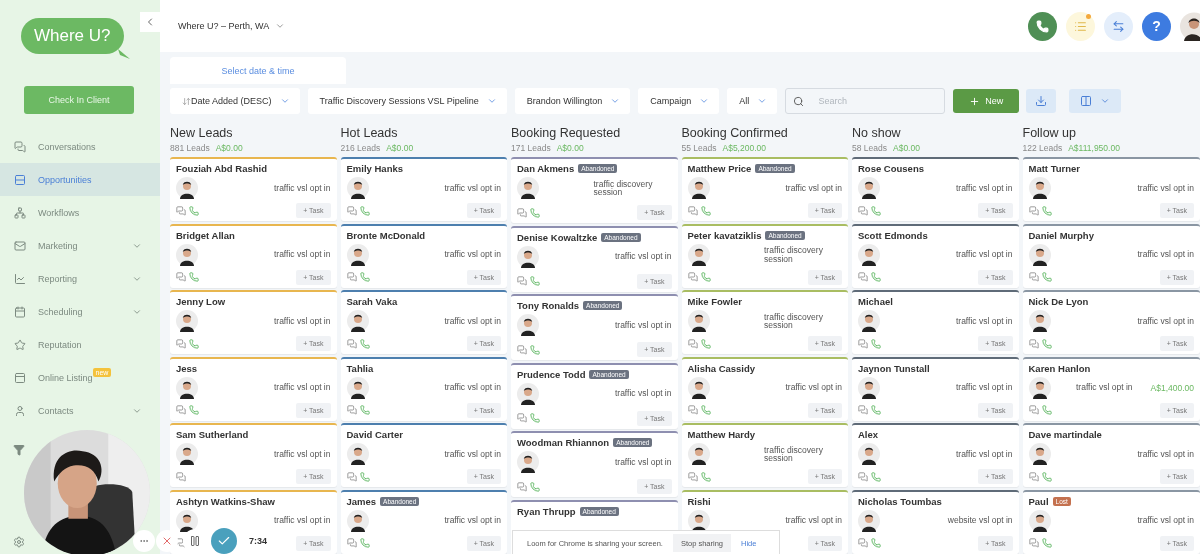 The image size is (1200, 554). What do you see at coordinates (704, 101) in the screenshot?
I see `chevron-down-icon` at bounding box center [704, 101].